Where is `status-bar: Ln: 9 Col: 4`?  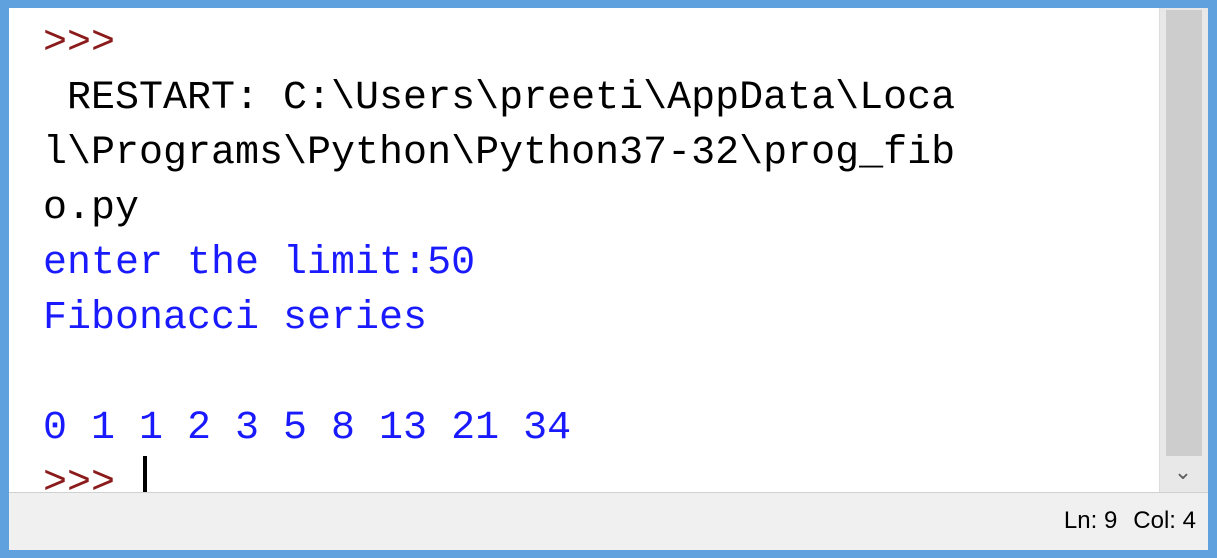
status-bar: Ln: 9 Col: 4 is located at coordinates (608, 521).